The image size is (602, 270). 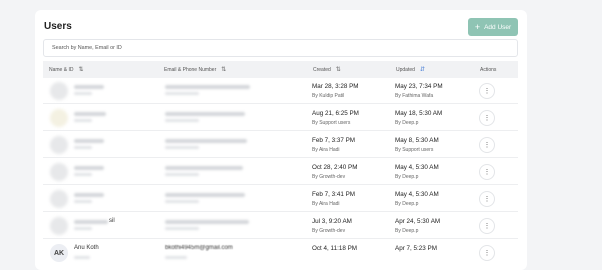 I want to click on updated-date: May 8, 5:30 AM, so click(x=417, y=140).